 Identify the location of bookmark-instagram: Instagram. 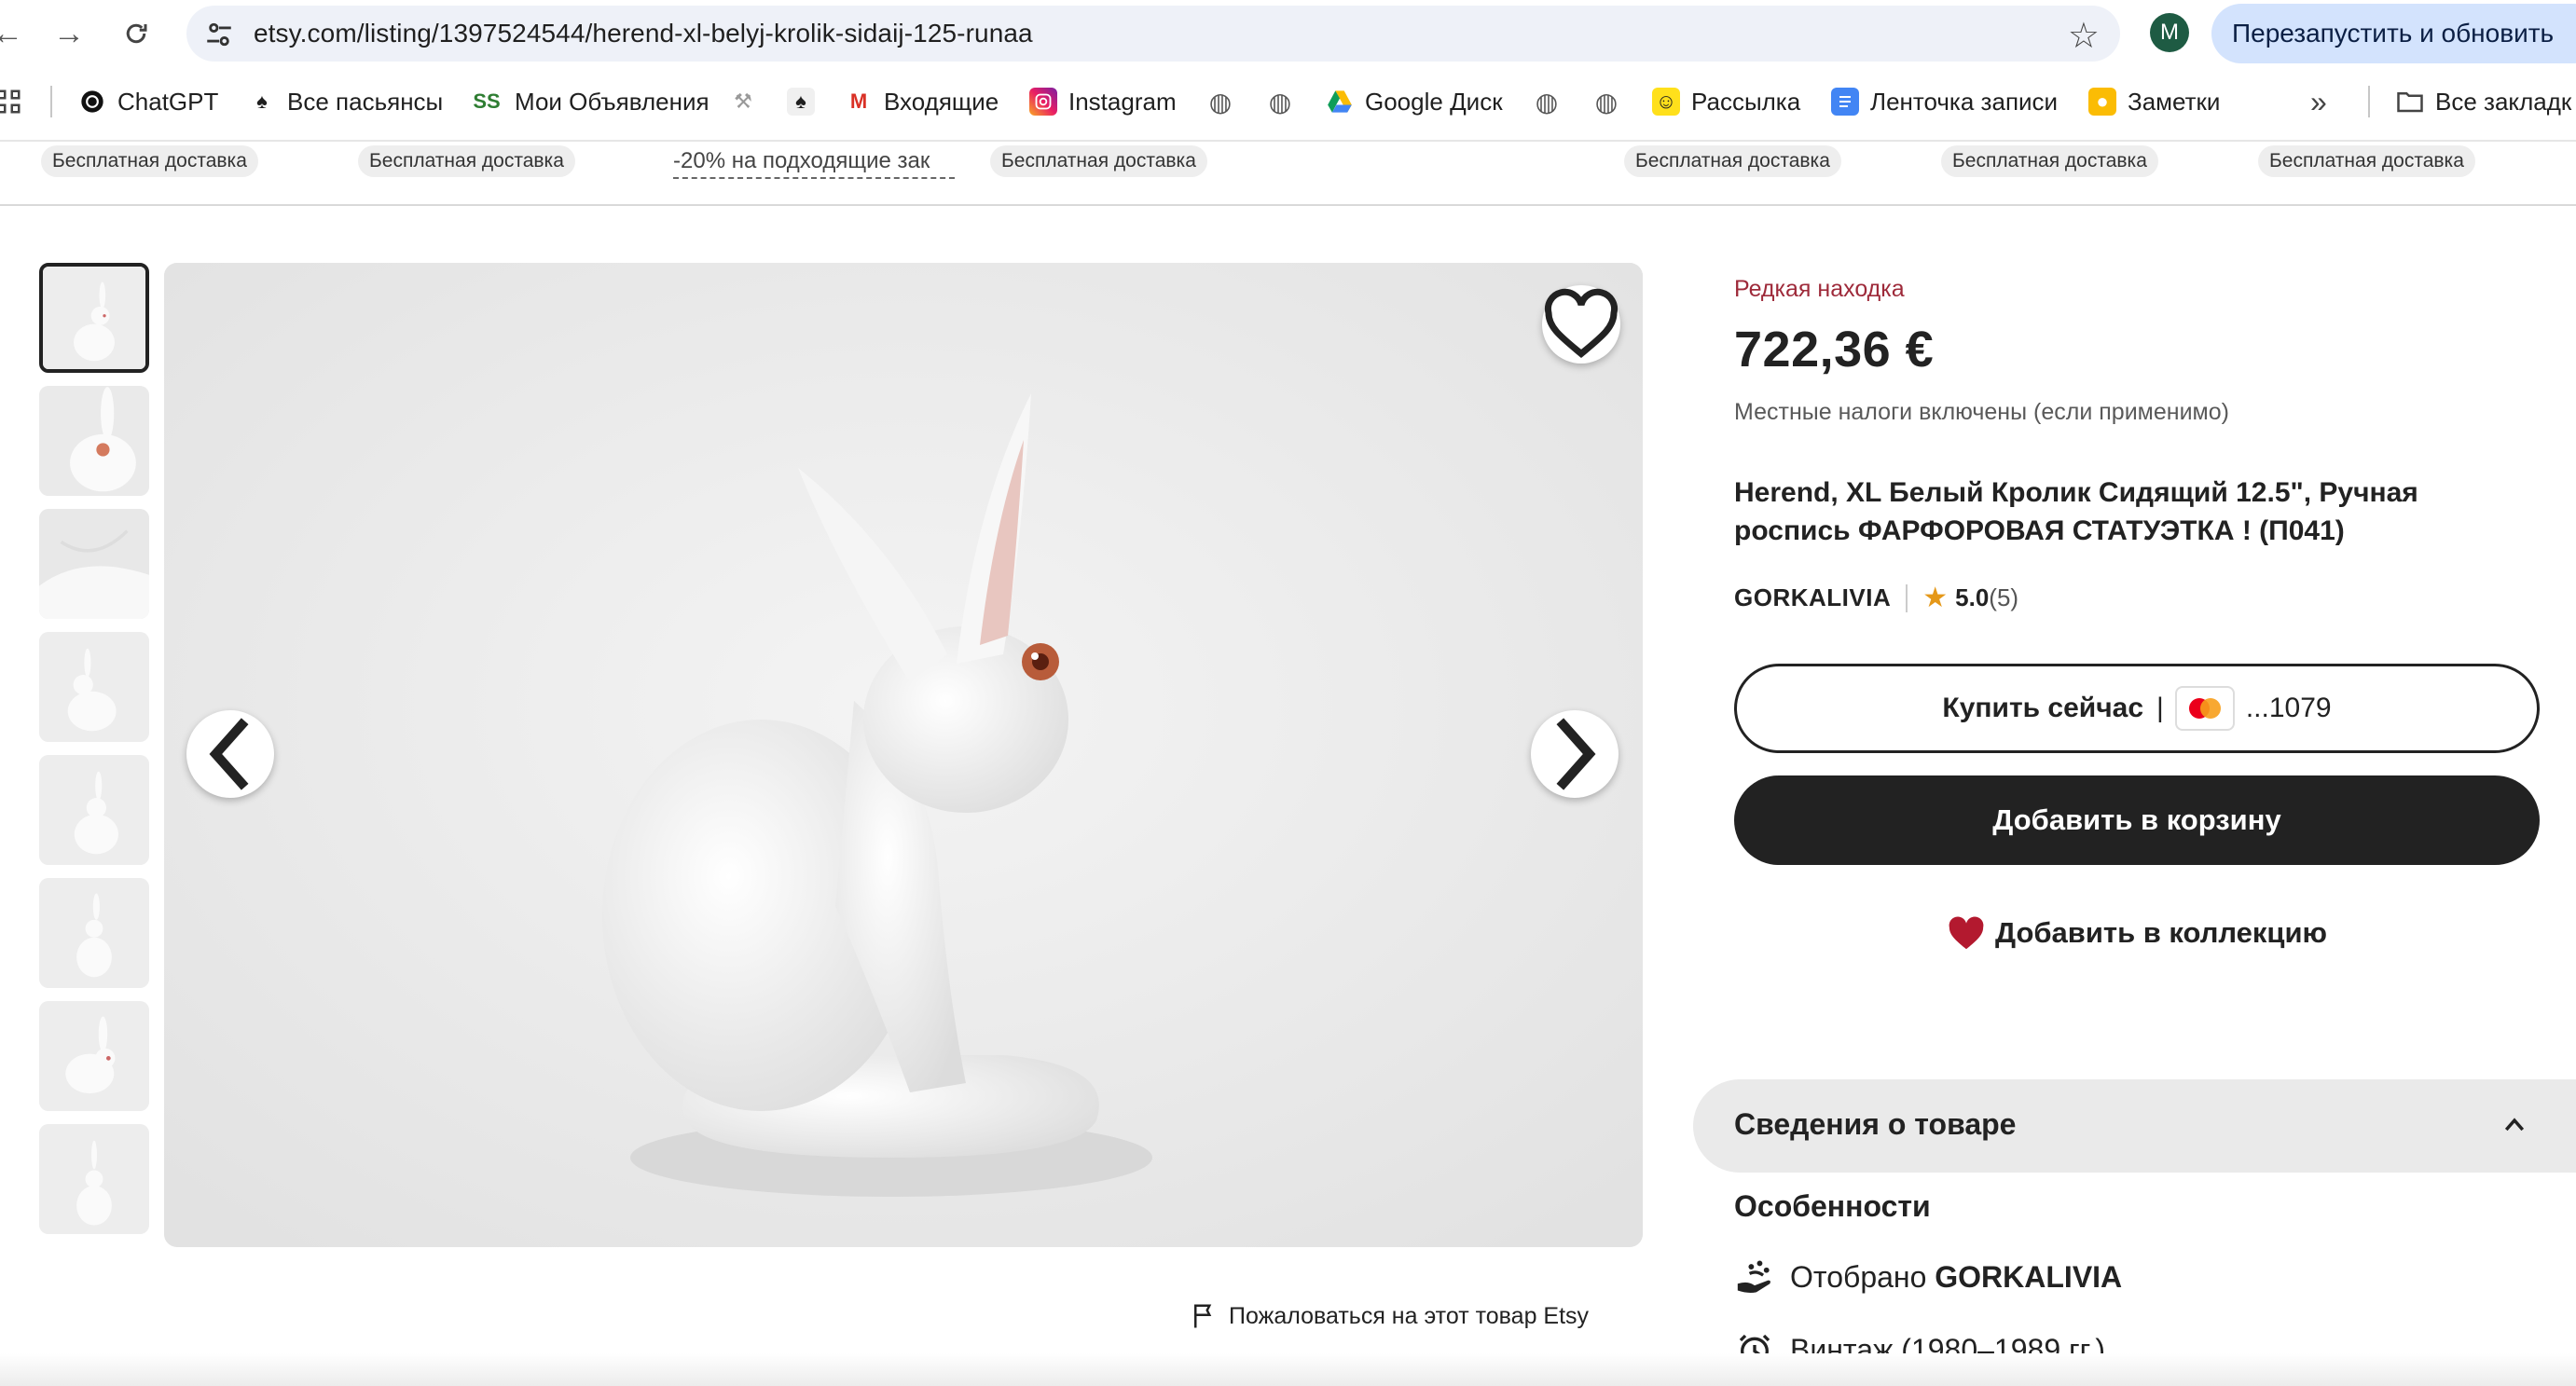
(1103, 101).